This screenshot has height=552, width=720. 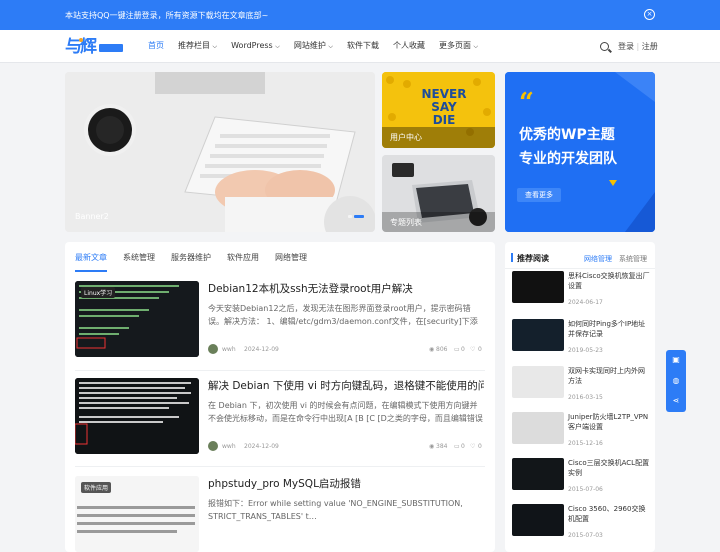 What do you see at coordinates (676, 360) in the screenshot?
I see `chat-icon: ▣` at bounding box center [676, 360].